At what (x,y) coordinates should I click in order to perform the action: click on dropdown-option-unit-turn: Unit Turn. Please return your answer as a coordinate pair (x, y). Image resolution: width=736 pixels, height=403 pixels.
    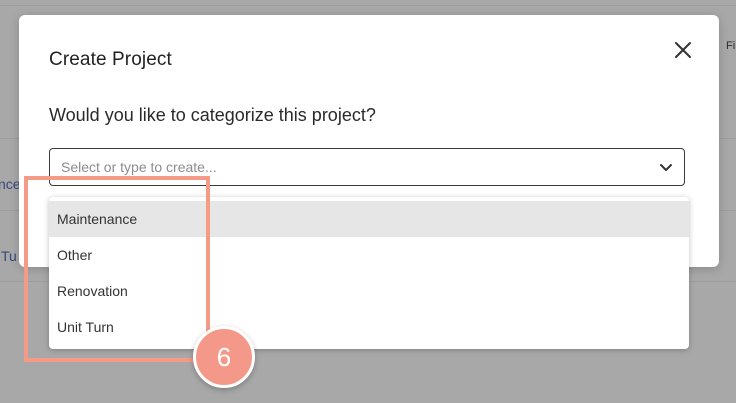
    Looking at the image, I should click on (369, 327).